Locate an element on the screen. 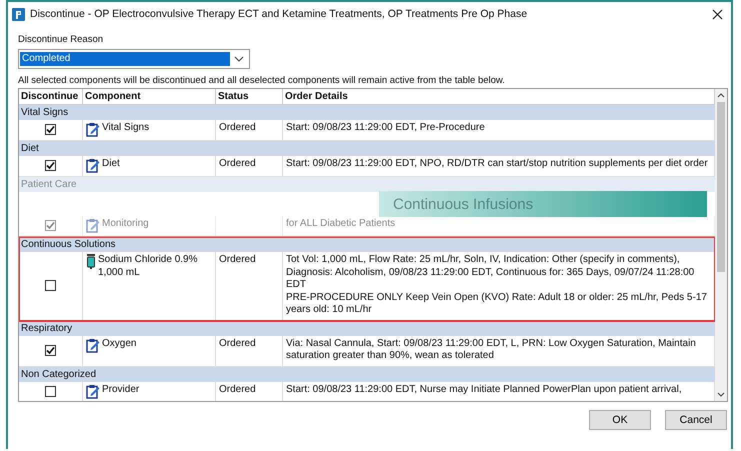  order-details-text: Tot Vol: 1,000 mL, Flow Rate: 25 mL/hr, Soln, IV, Indication: Other (specify in comments), Diagnosis: Alcoholism, 09/08/23 11:29:00 EDT, Continuous for: 365 Days, 09/07/24 11:28:00 EDT is located at coordinates (491, 273).